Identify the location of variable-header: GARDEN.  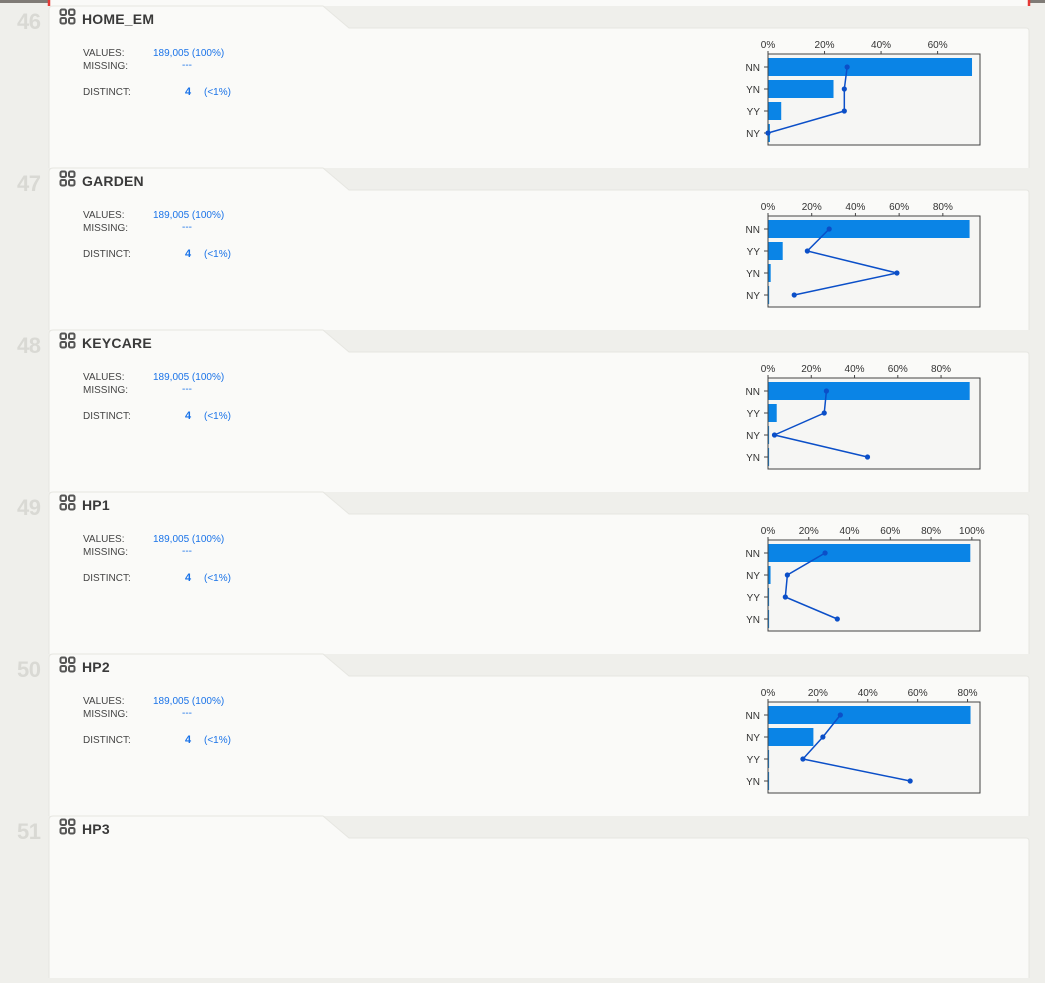
(101, 181).